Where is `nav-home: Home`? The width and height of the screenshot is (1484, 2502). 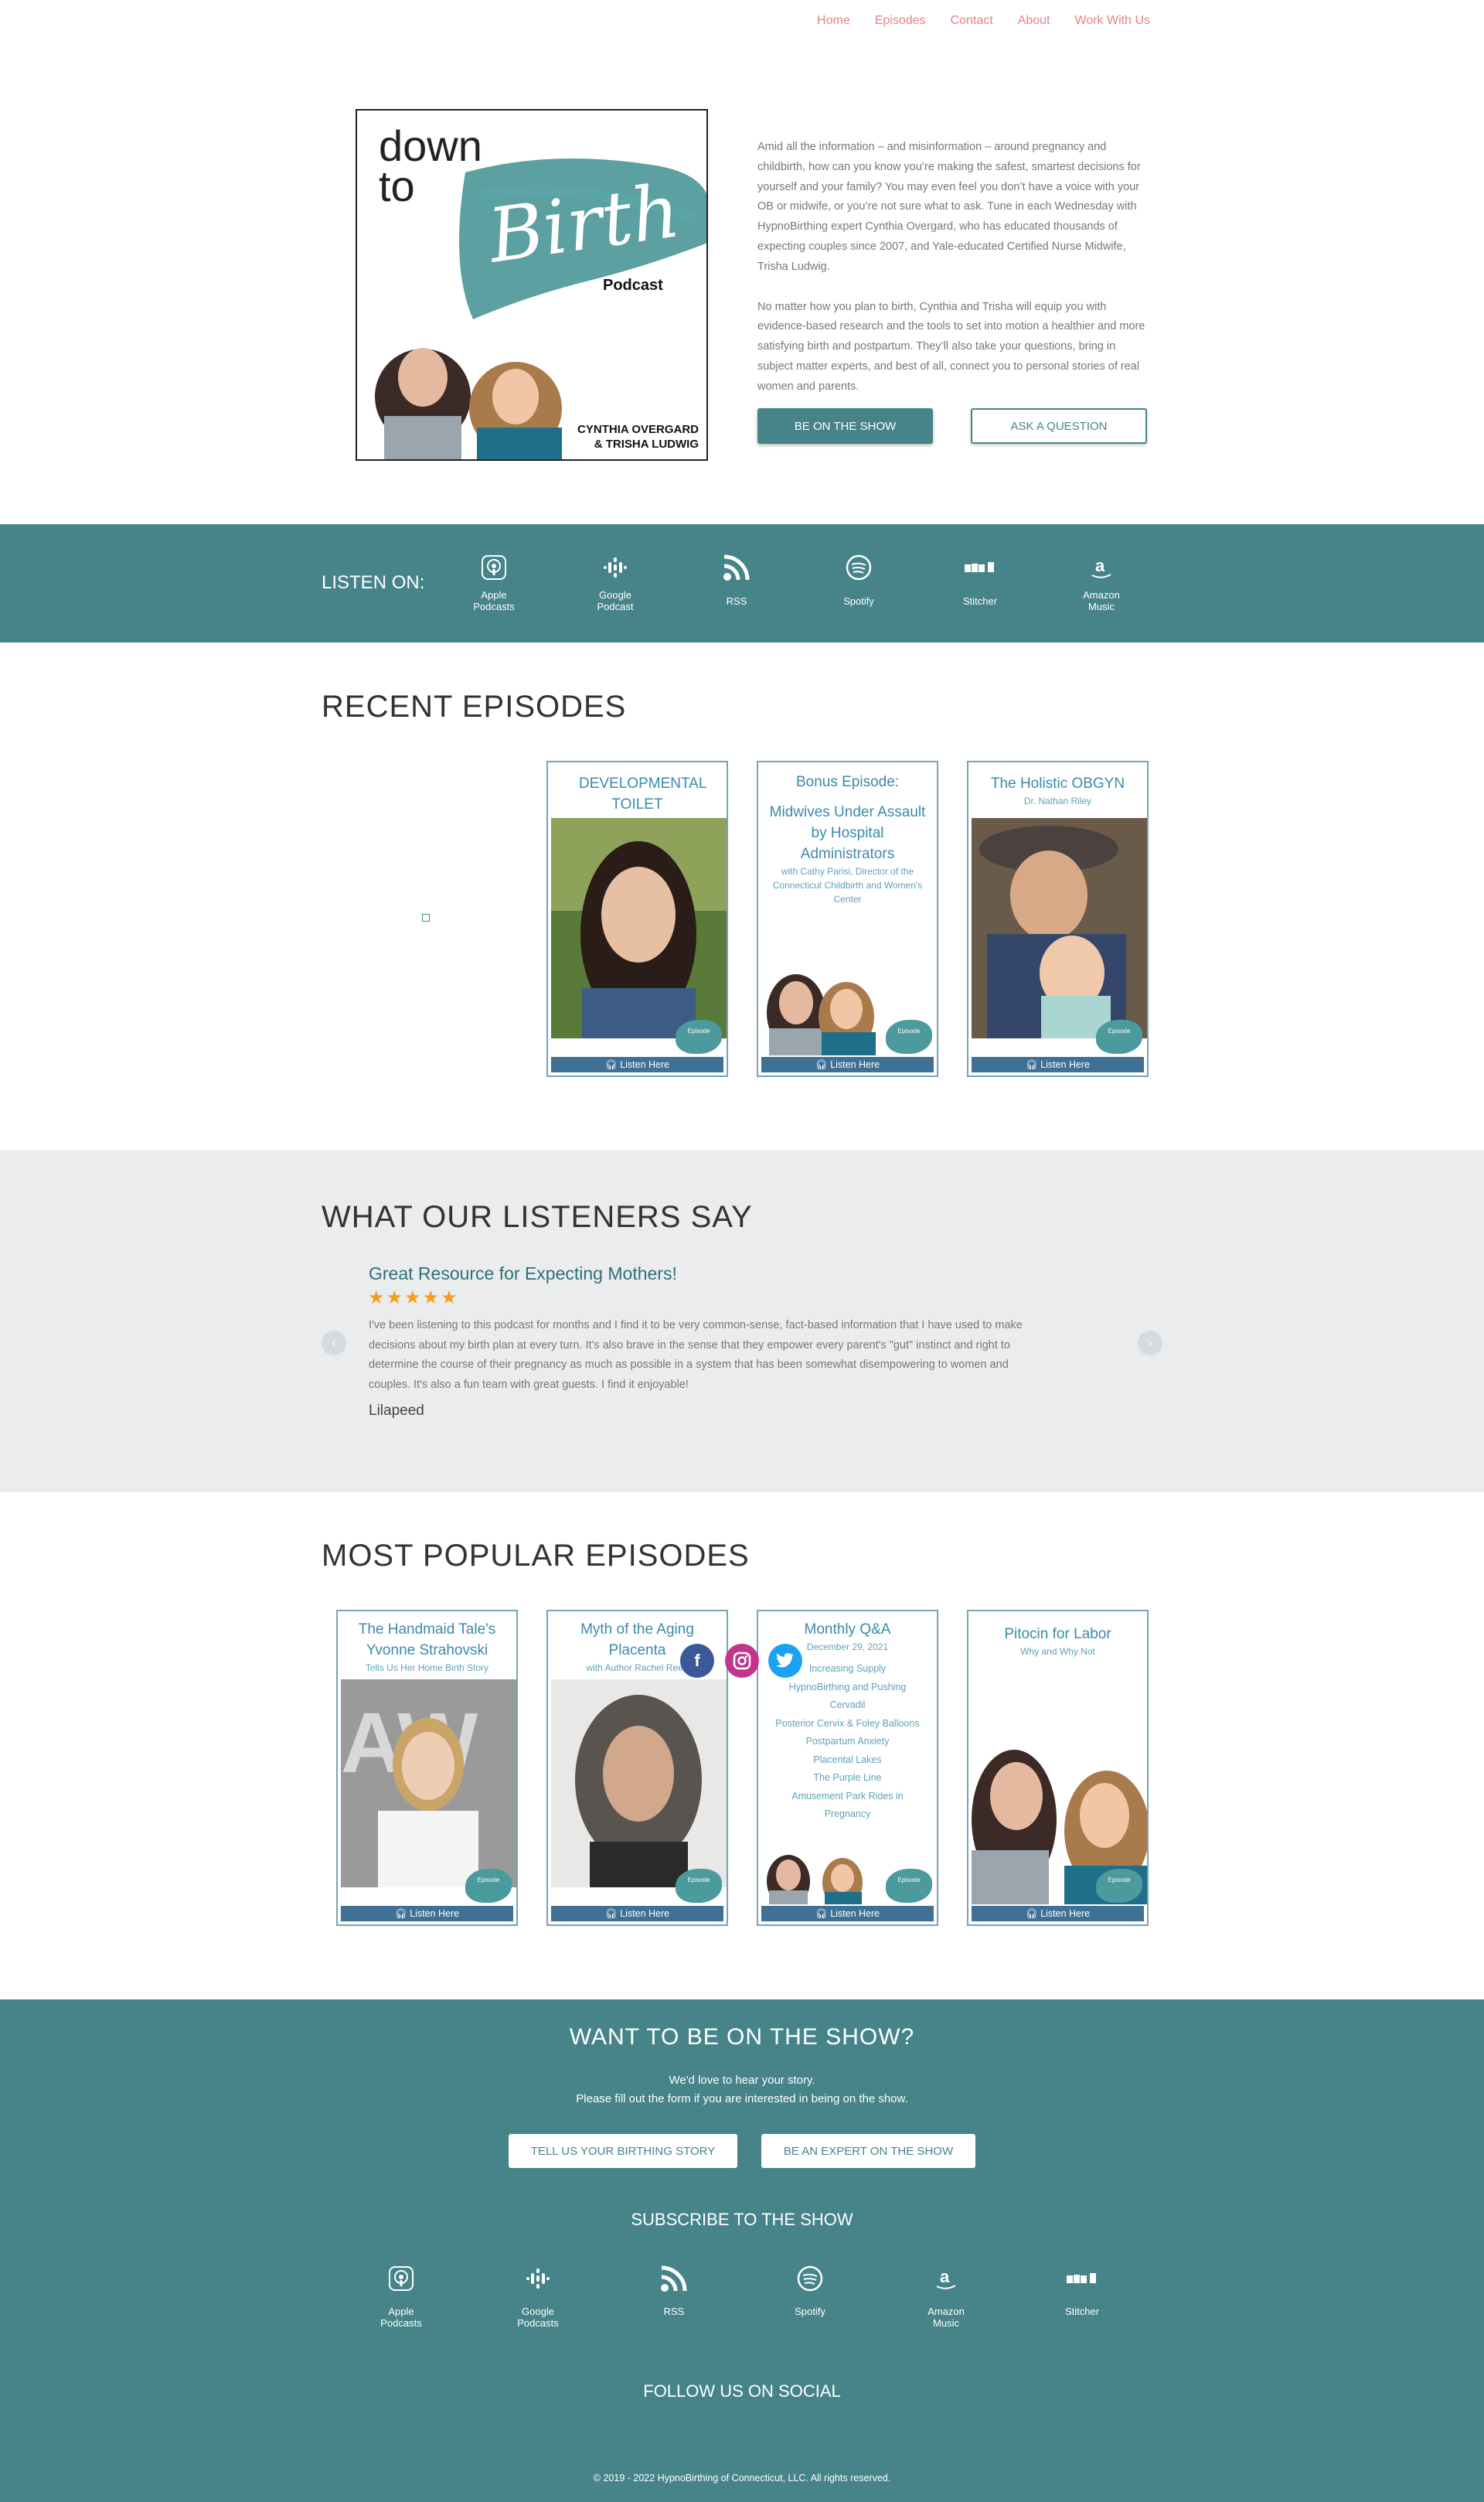 nav-home: Home is located at coordinates (833, 20).